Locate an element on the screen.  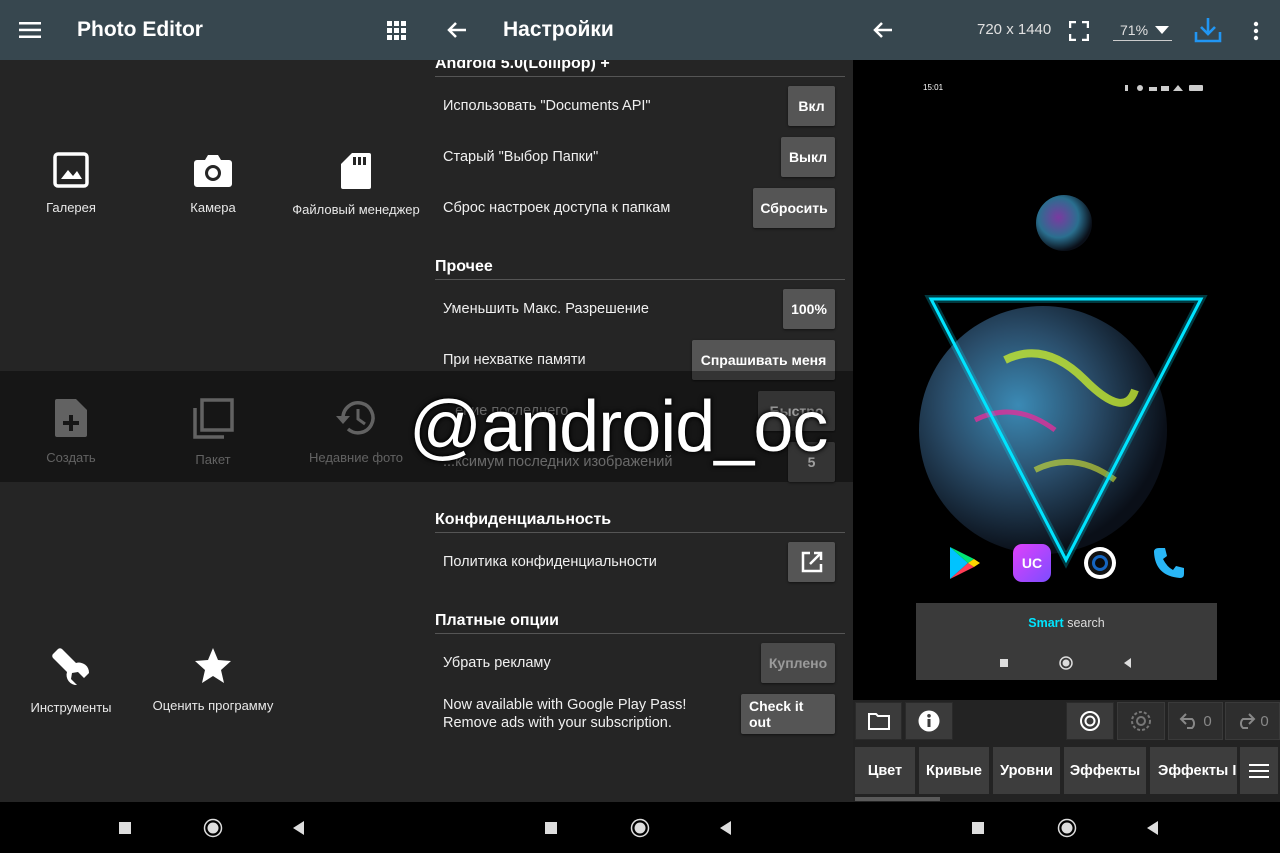
editor-toolbar: 720 x 1440 71% is located at coordinates (1066, 30).